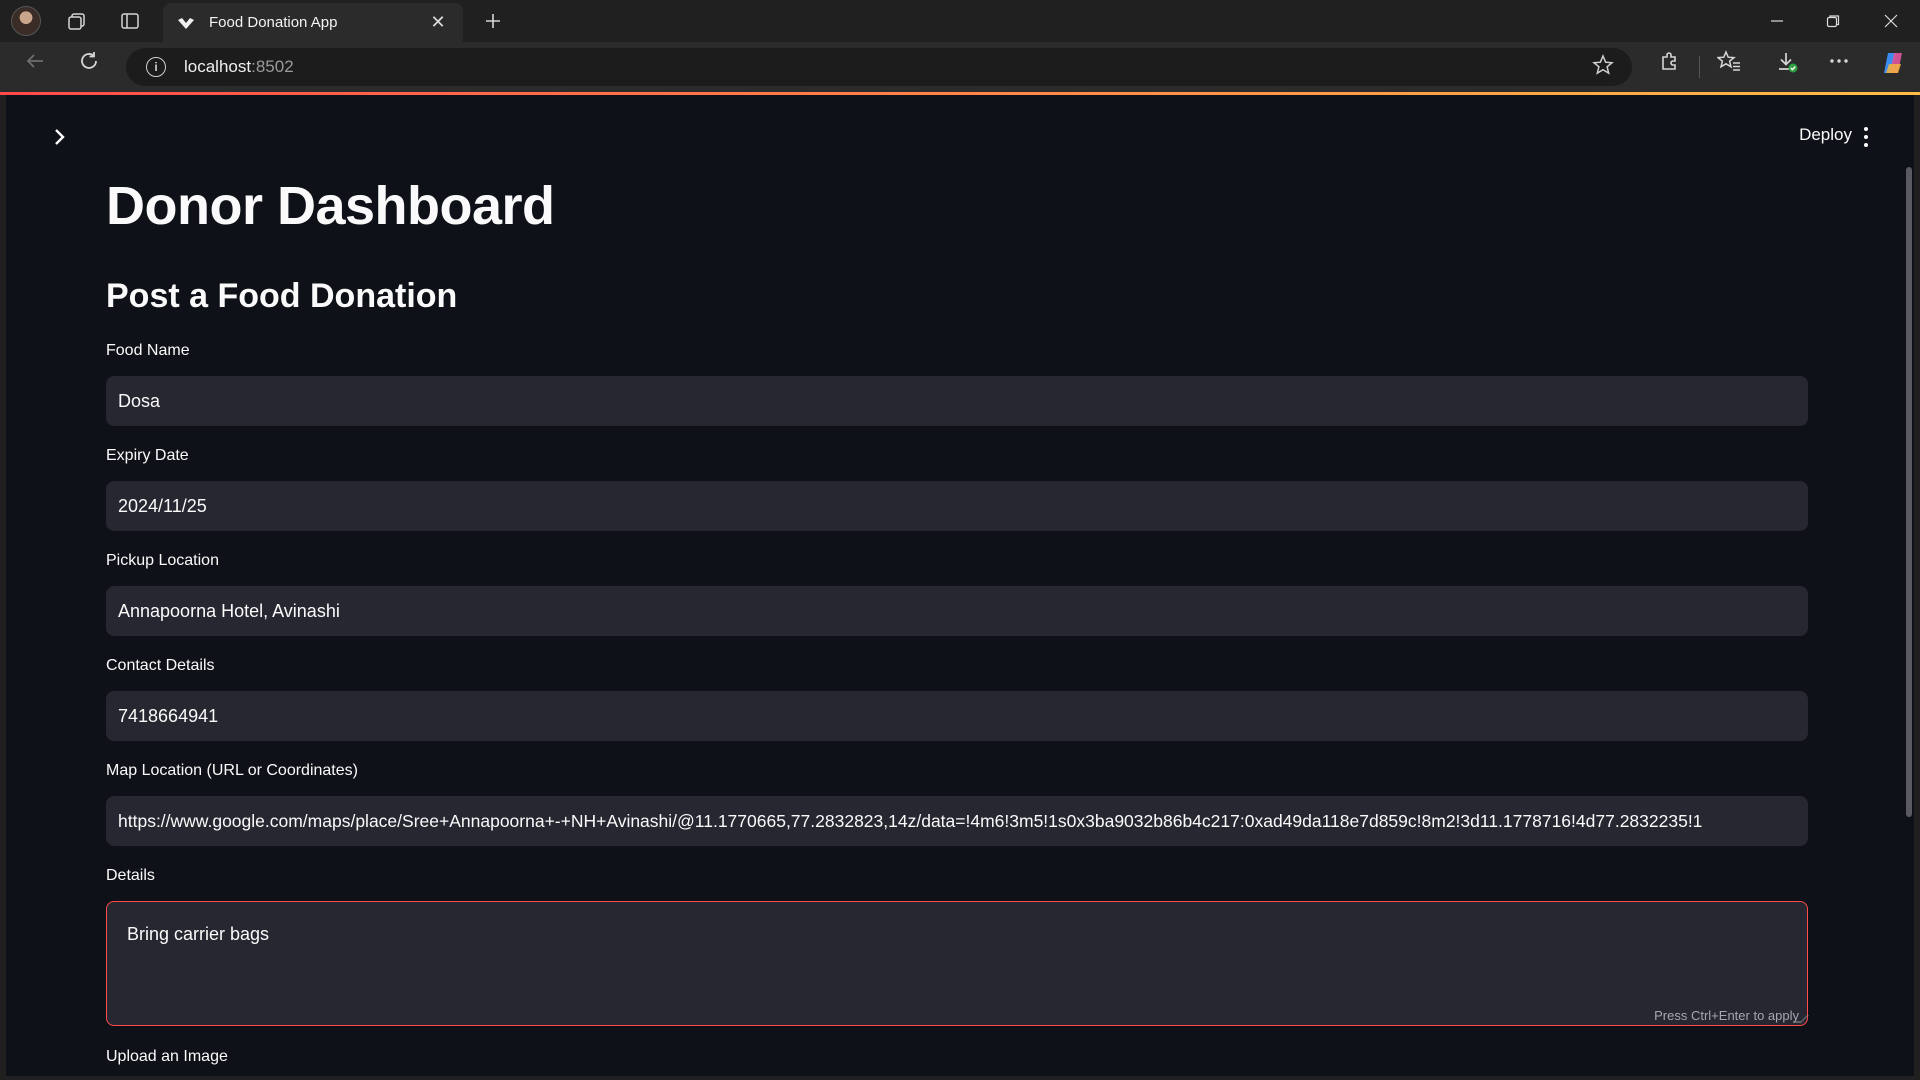 The image size is (1920, 1080). What do you see at coordinates (26, 21) in the screenshot?
I see `profile-avatar` at bounding box center [26, 21].